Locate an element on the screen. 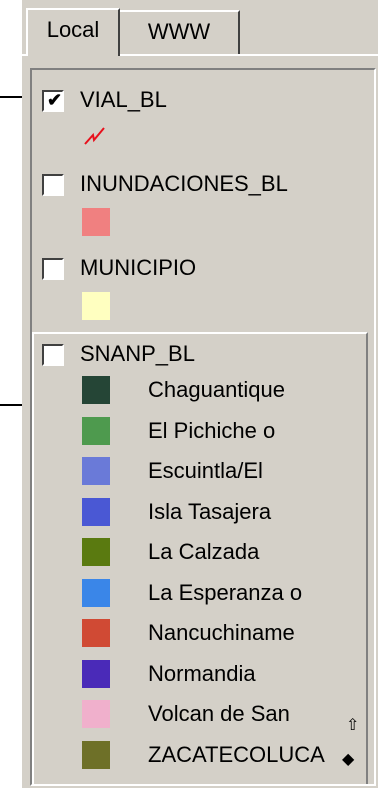 The width and height of the screenshot is (378, 788). category-label: ZACATECOLUCA is located at coordinates (236, 754).